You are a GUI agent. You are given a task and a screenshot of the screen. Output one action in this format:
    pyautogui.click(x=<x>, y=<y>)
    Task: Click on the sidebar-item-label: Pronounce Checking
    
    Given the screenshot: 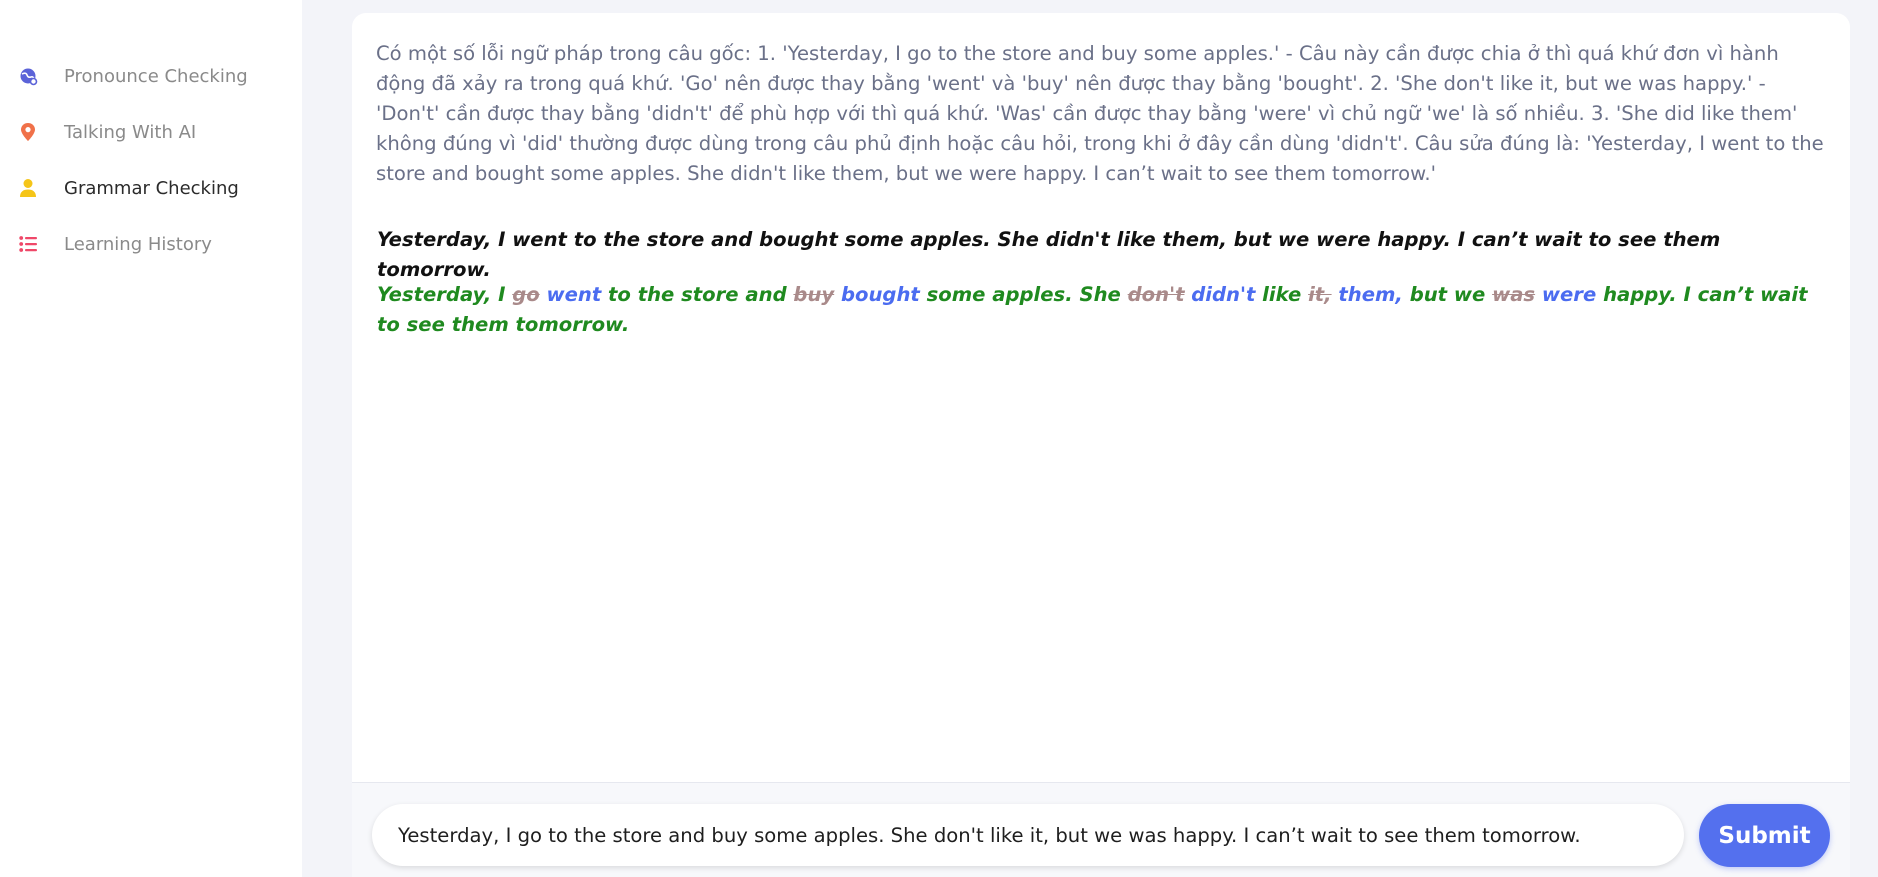 What is the action you would take?
    pyautogui.click(x=156, y=76)
    